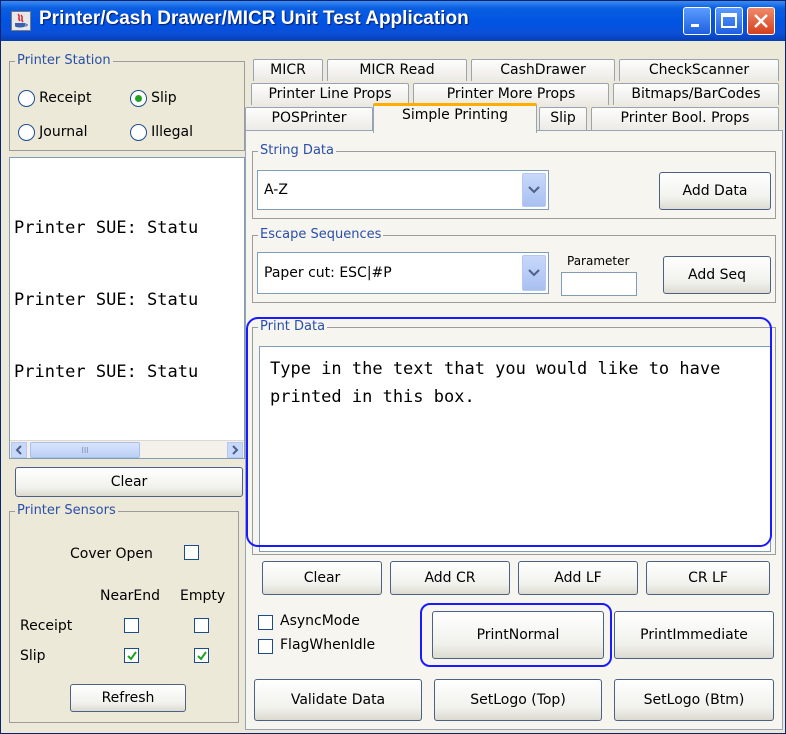 The image size is (786, 734). Describe the element at coordinates (46, 626) in the screenshot. I see `receipt-sensor-label: Receipt` at that location.